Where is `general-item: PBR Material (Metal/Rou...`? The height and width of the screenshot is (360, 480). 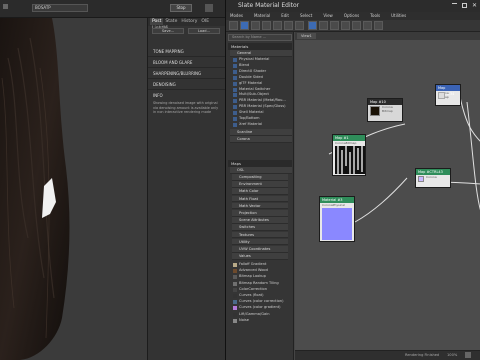 general-item: PBR Material (Metal/Rou... is located at coordinates (262, 101).